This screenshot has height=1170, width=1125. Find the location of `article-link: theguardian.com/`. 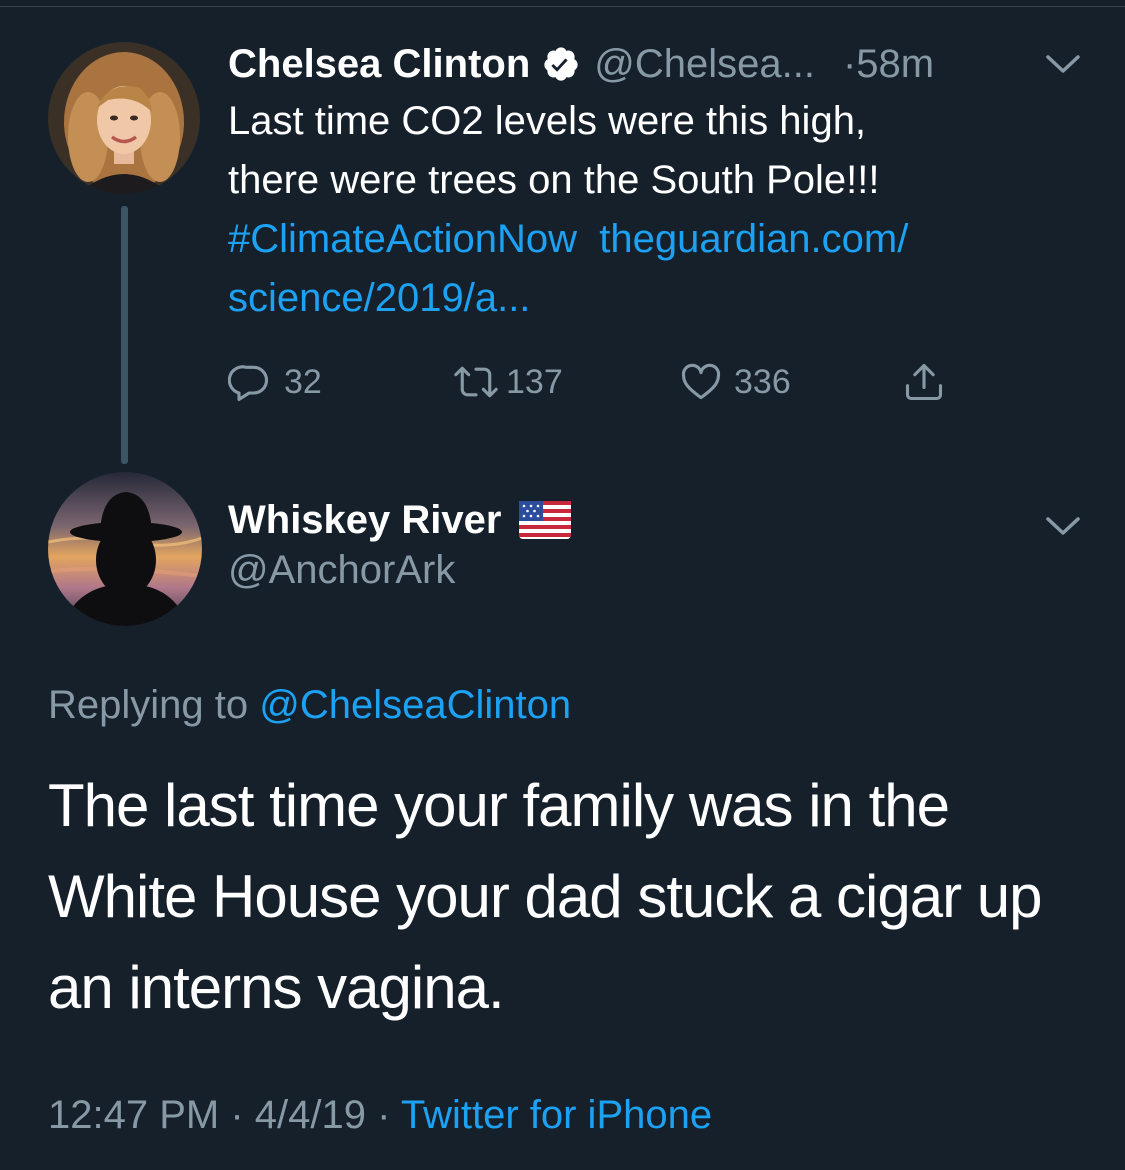

article-link: theguardian.com/ is located at coordinates (753, 239).